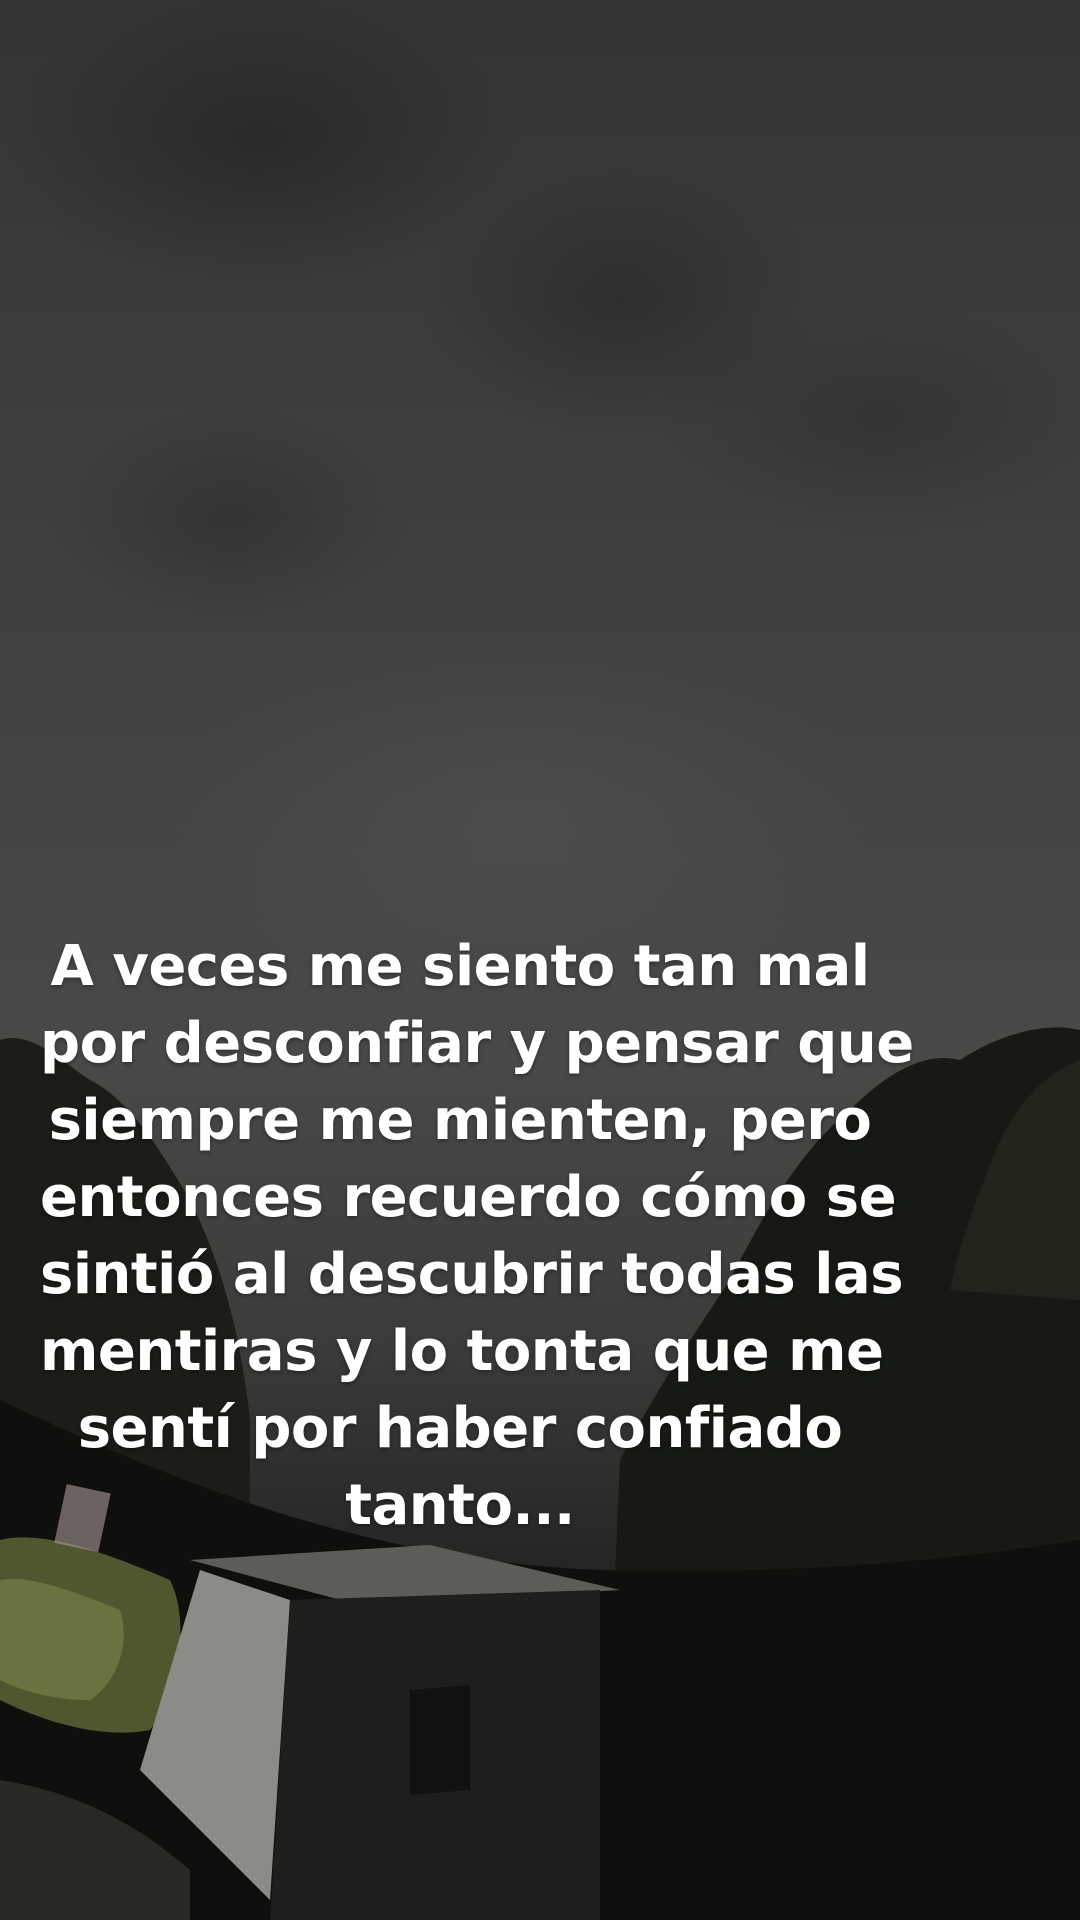 The width and height of the screenshot is (1080, 1920). I want to click on caption-line: mentiras y lo tonta que me, so click(462, 1351).